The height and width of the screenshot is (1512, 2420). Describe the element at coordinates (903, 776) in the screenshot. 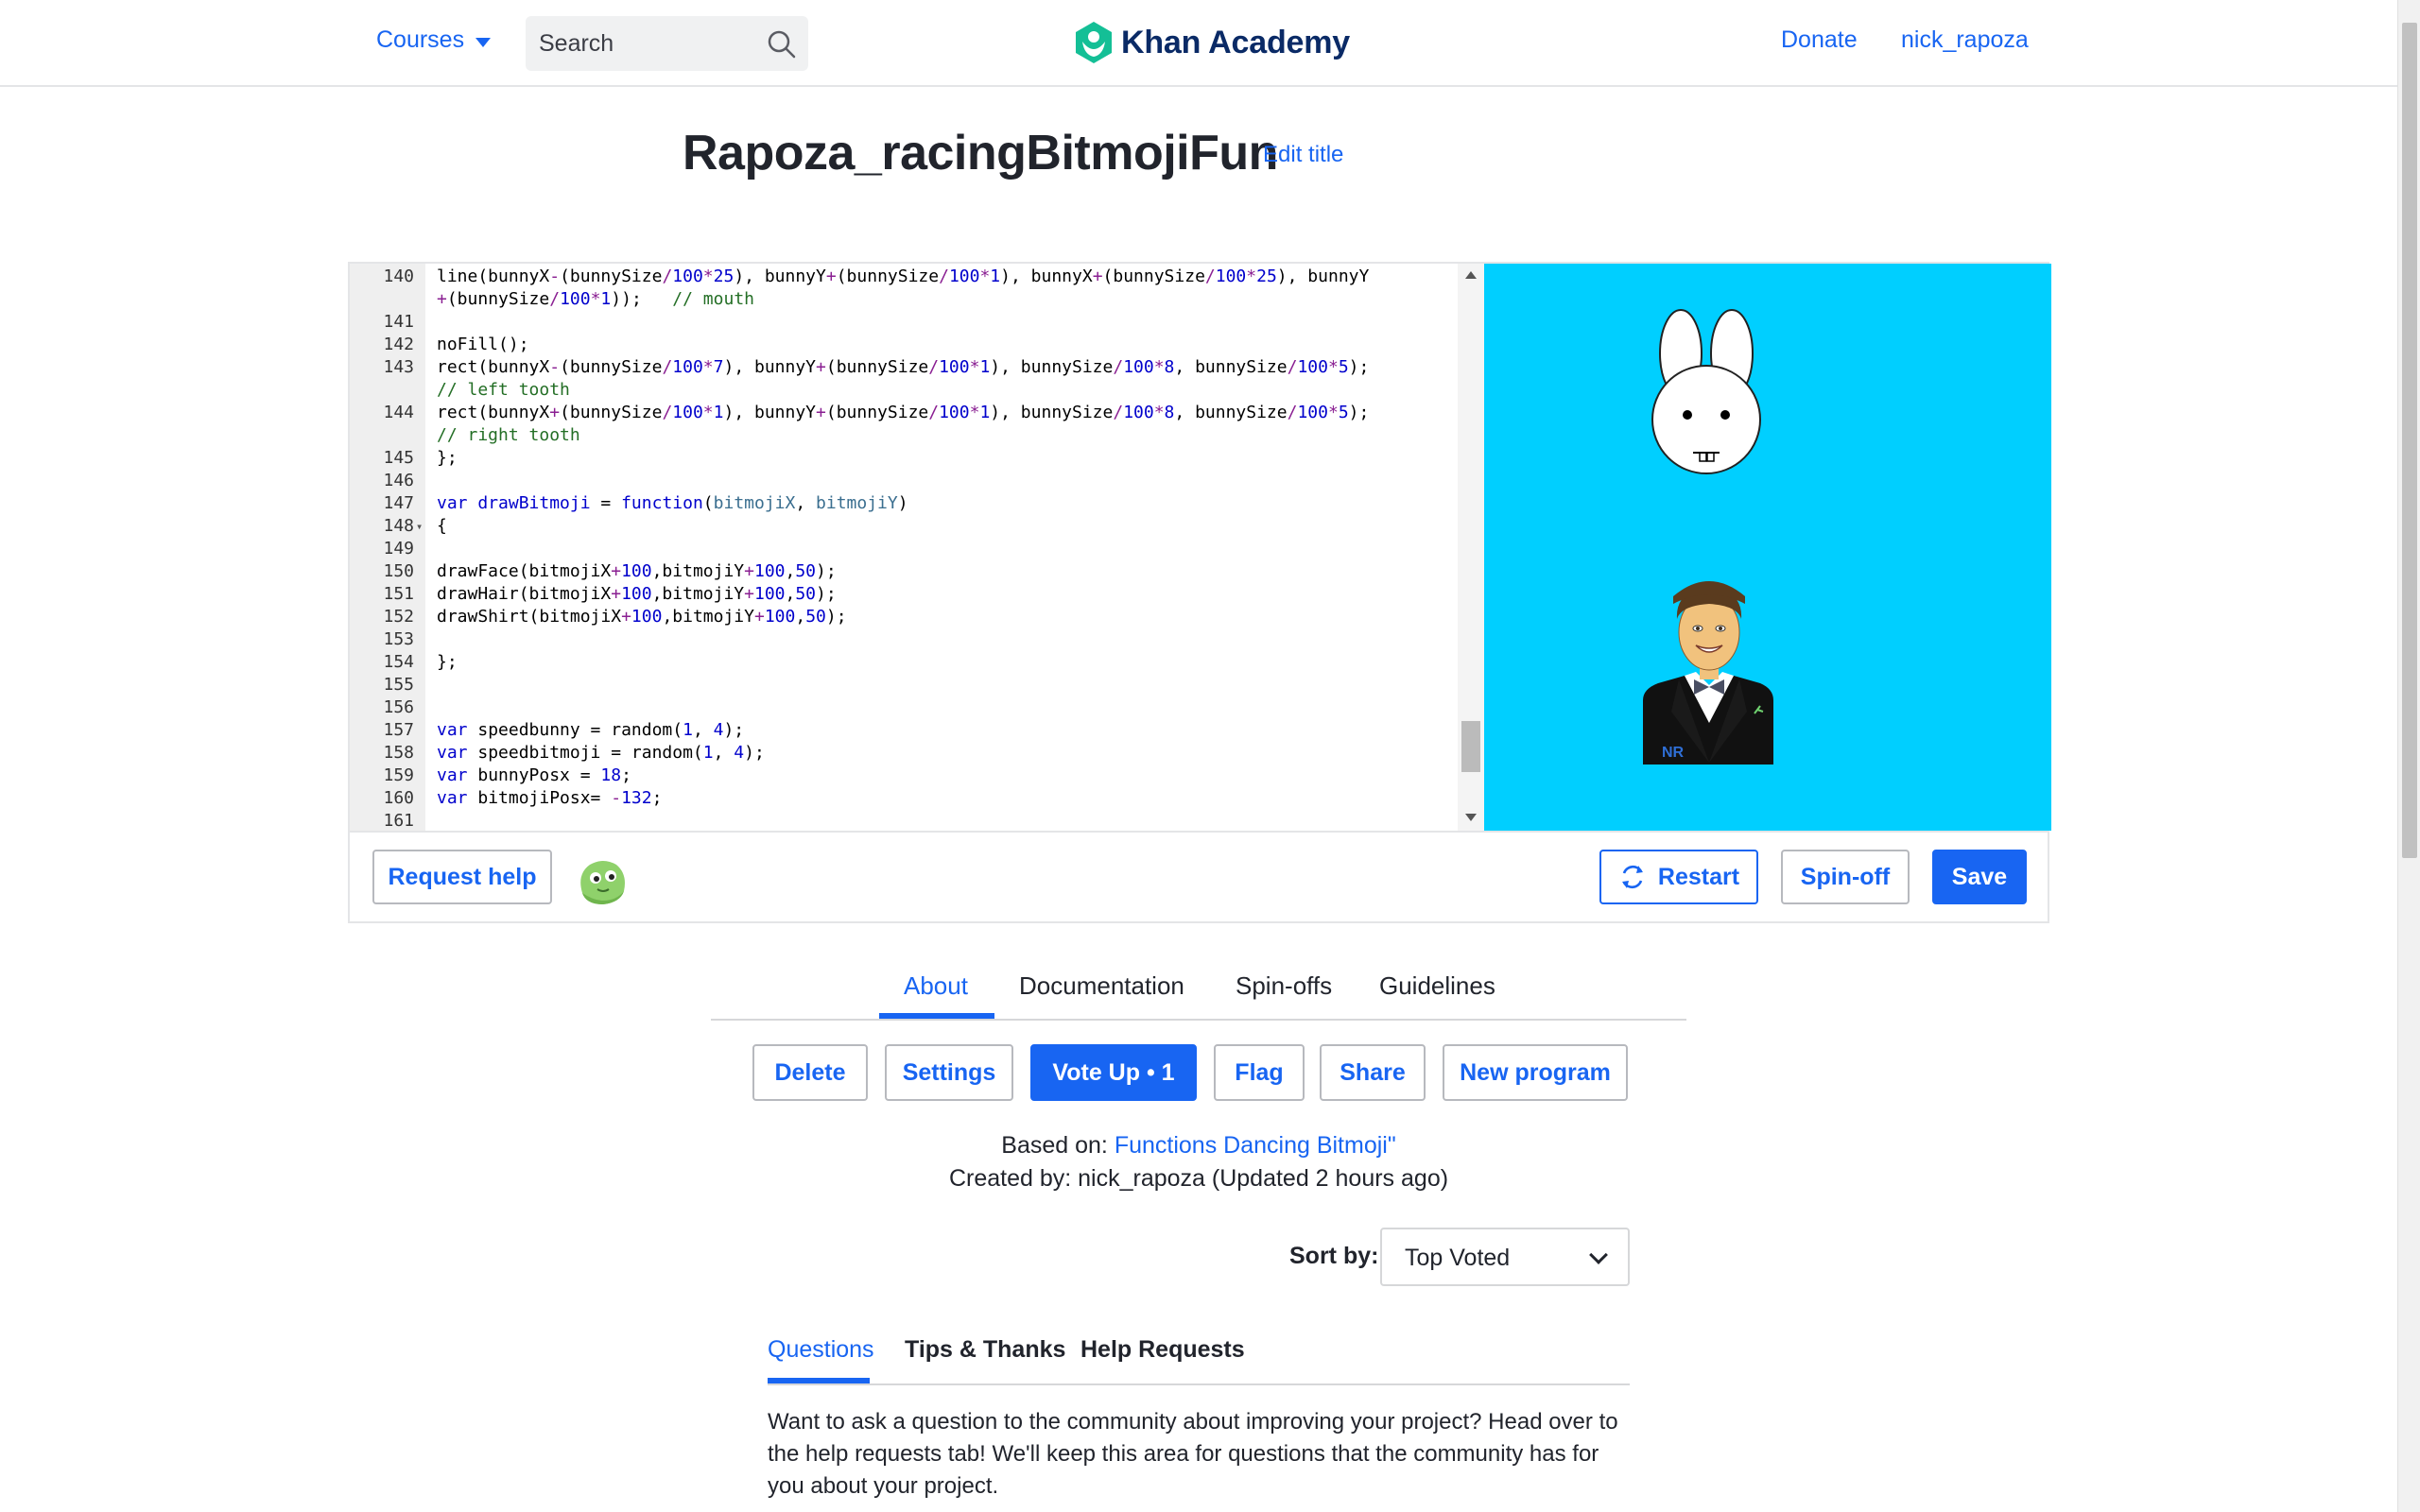

I see `code-line: 159 var bunnyPosx = 18;` at that location.